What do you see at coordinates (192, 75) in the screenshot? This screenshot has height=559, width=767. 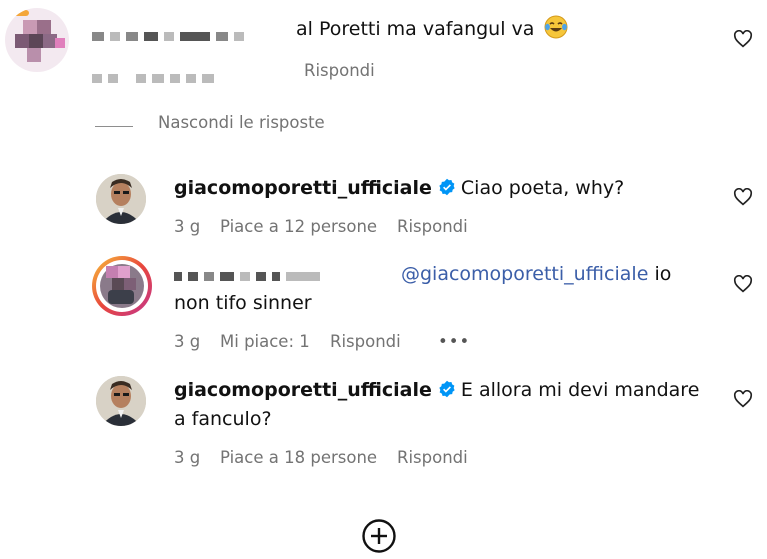 I see `meta-pixelated` at bounding box center [192, 75].